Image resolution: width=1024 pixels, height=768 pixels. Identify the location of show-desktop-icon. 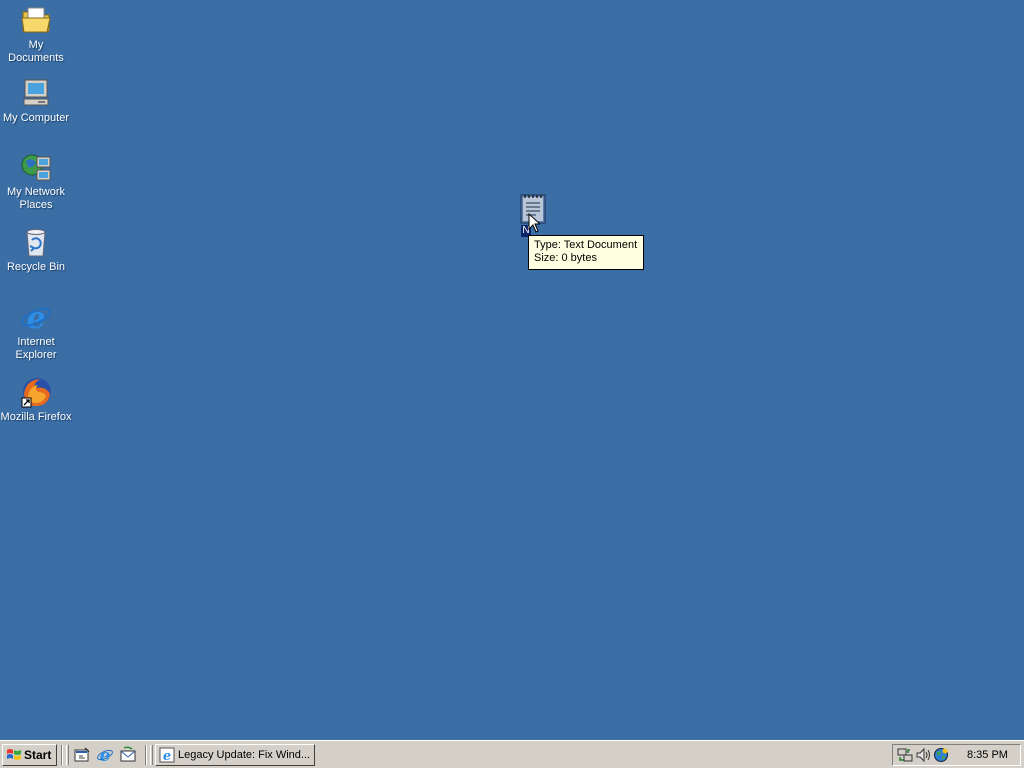
(82, 755).